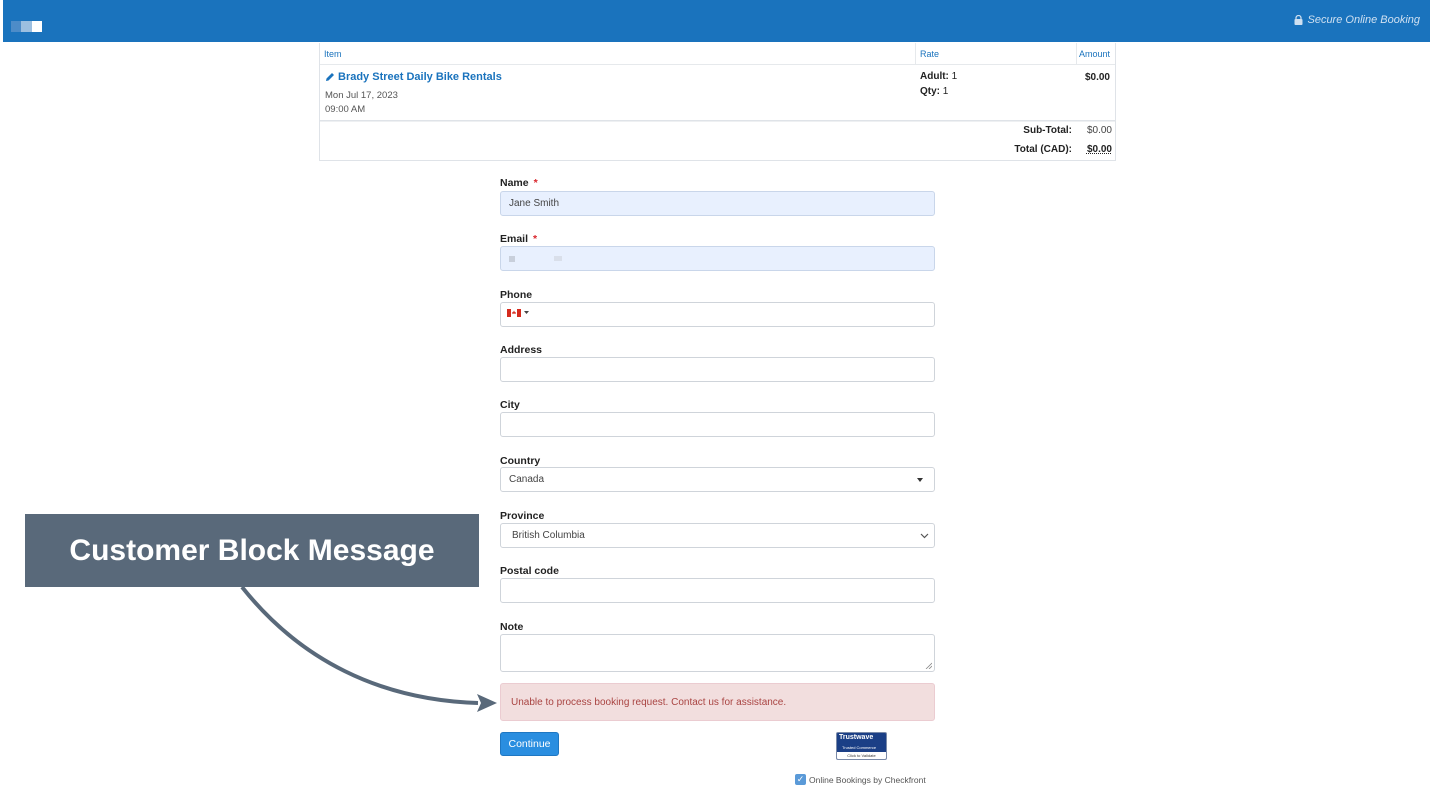 The height and width of the screenshot is (787, 1430). Describe the element at coordinates (512, 627) in the screenshot. I see `note-label: Note` at that location.